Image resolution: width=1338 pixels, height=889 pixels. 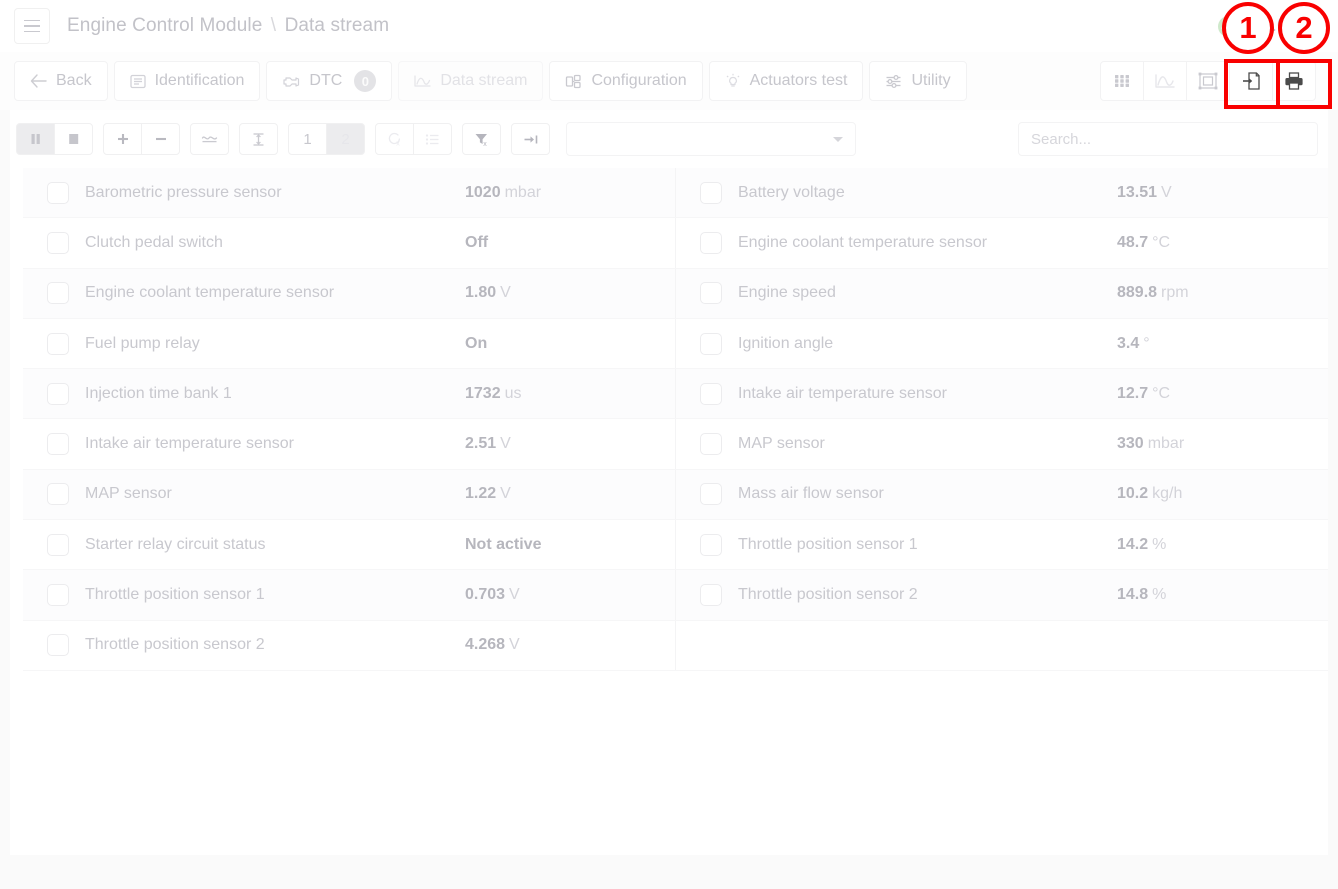 What do you see at coordinates (1001, 645) in the screenshot?
I see `table-cell-empty` at bounding box center [1001, 645].